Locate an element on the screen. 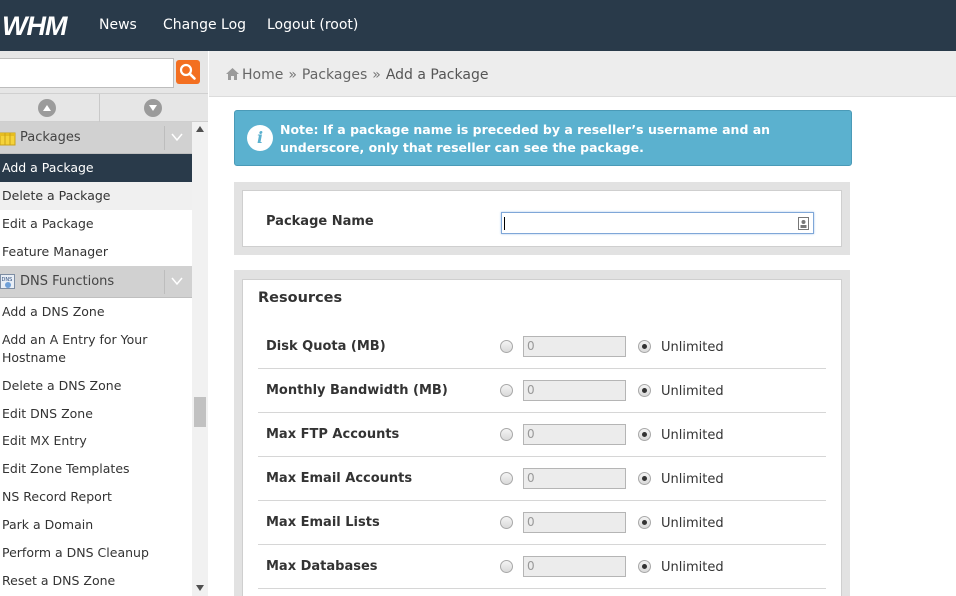 The height and width of the screenshot is (596, 956). disk-quota-input: 0 is located at coordinates (574, 346).